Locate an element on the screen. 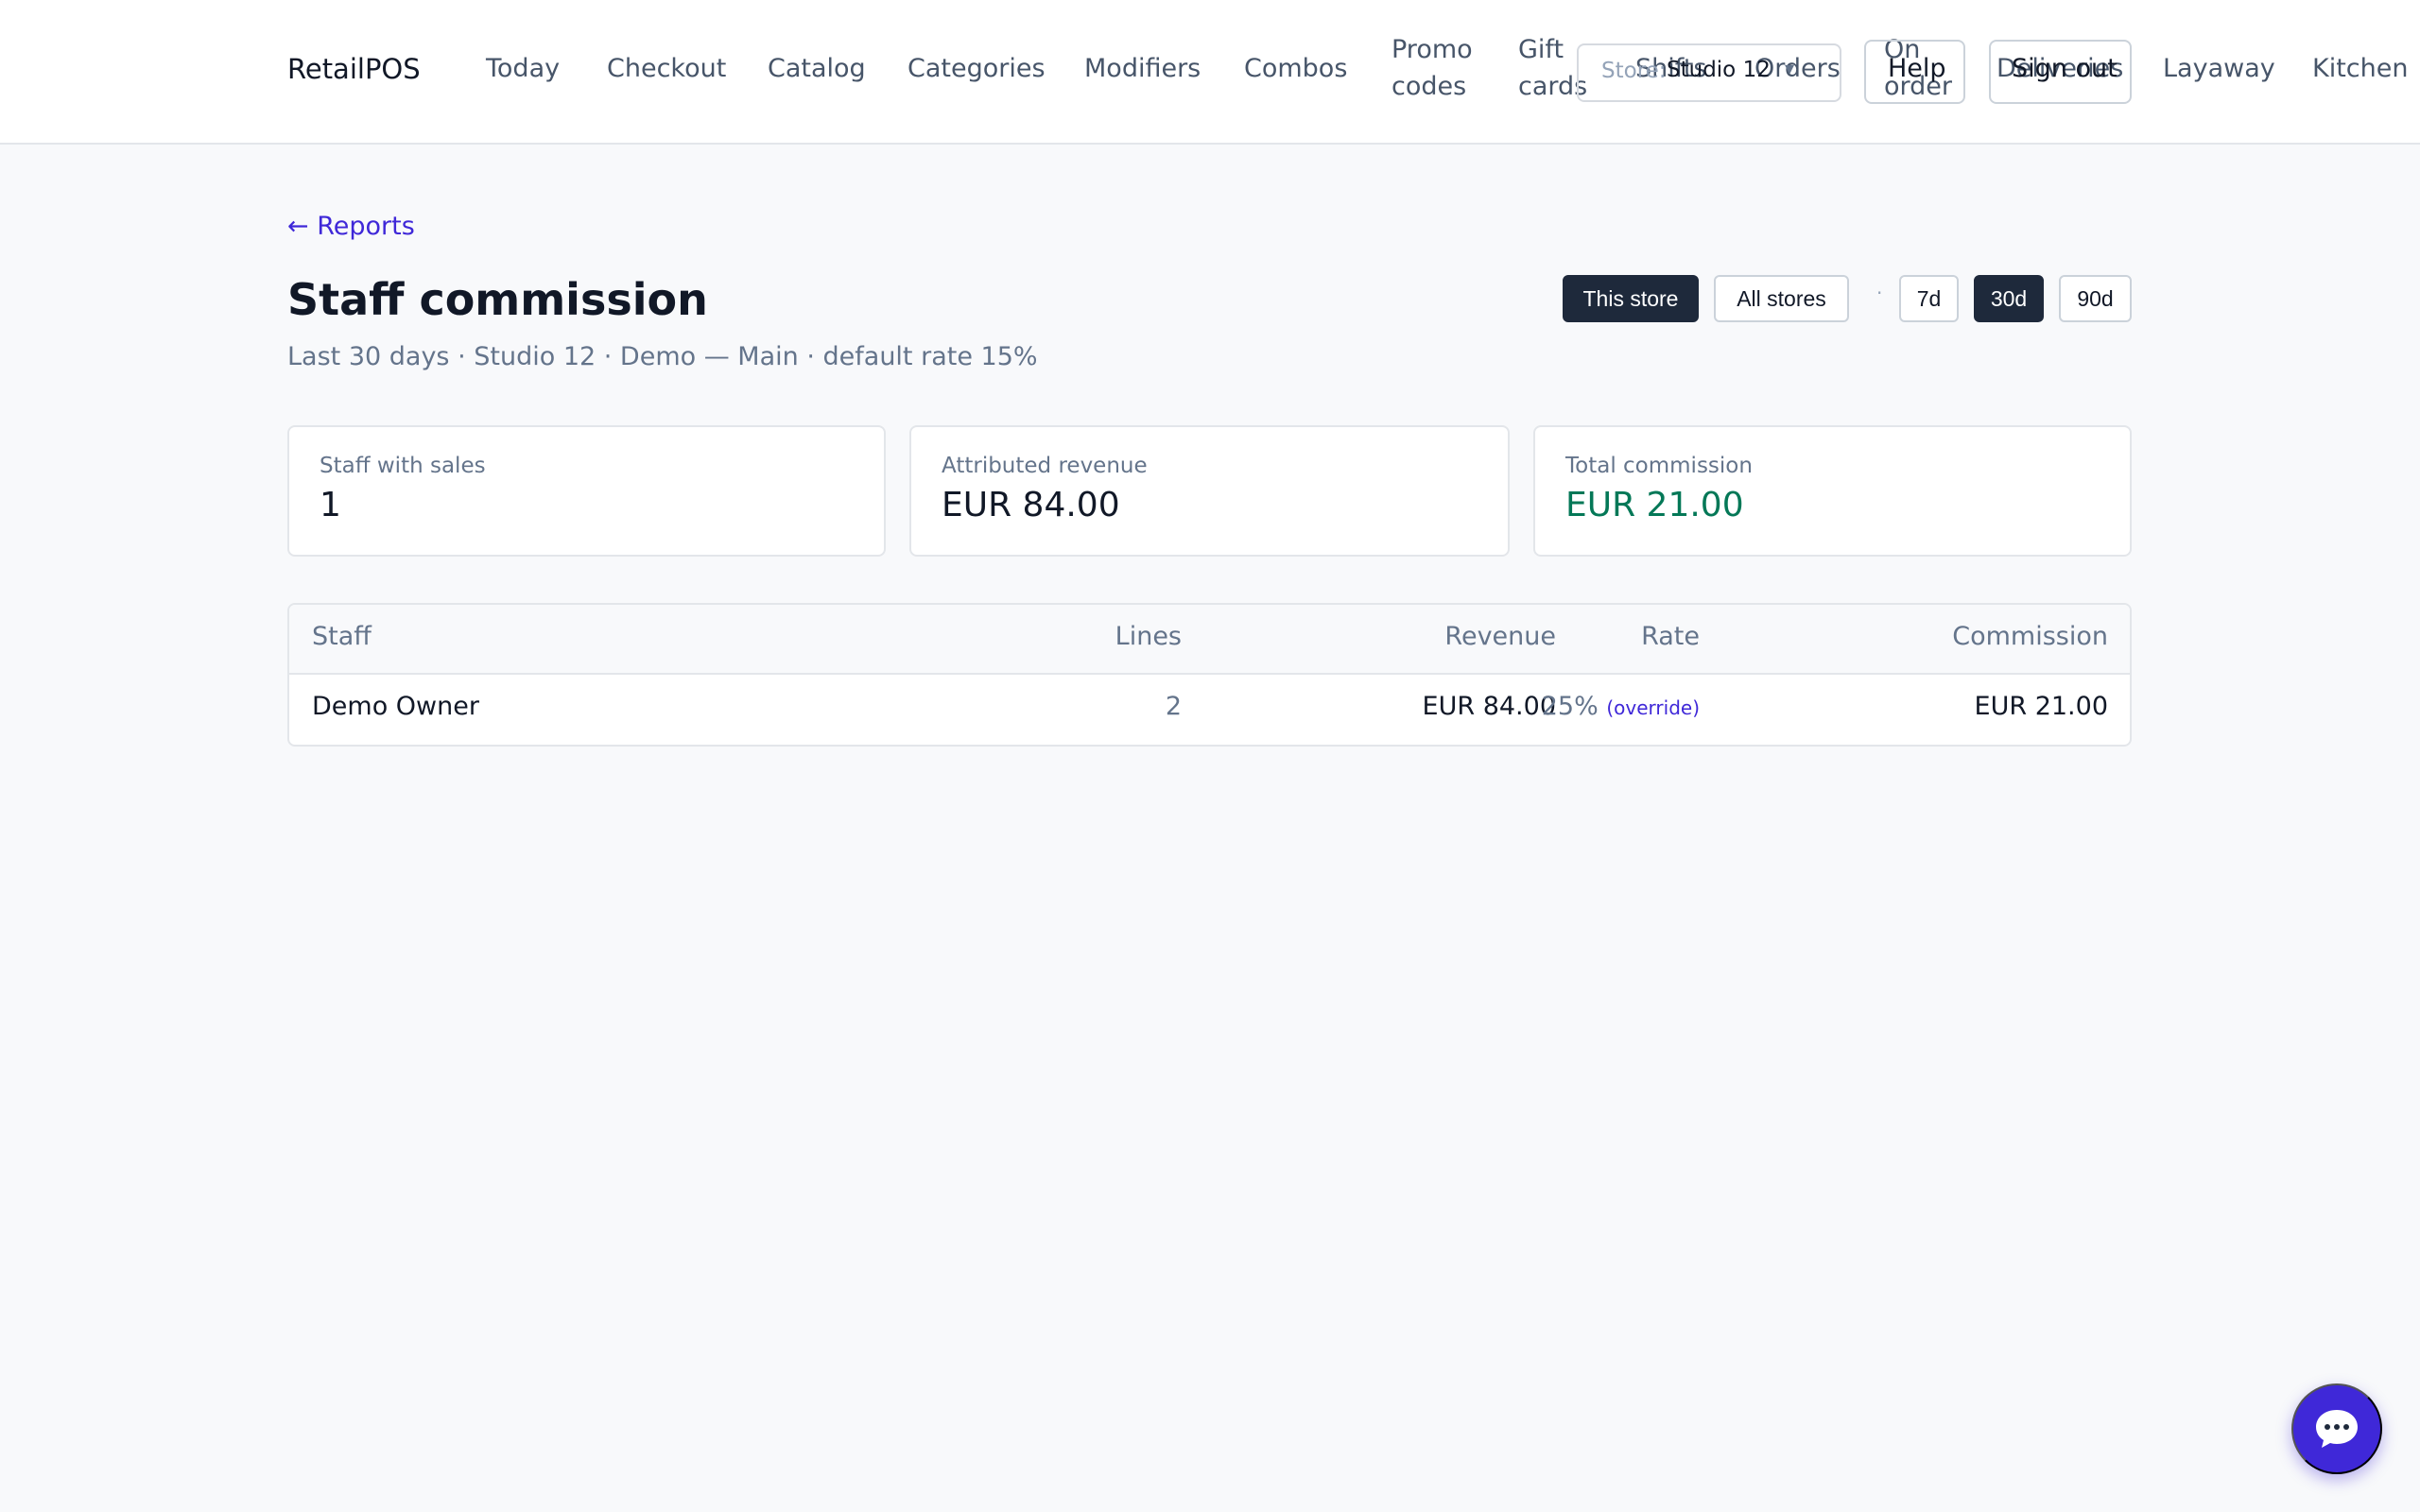 The width and height of the screenshot is (2420, 1512). stat-card-staff-with-sales: Staff with sales 1 is located at coordinates (586, 491).